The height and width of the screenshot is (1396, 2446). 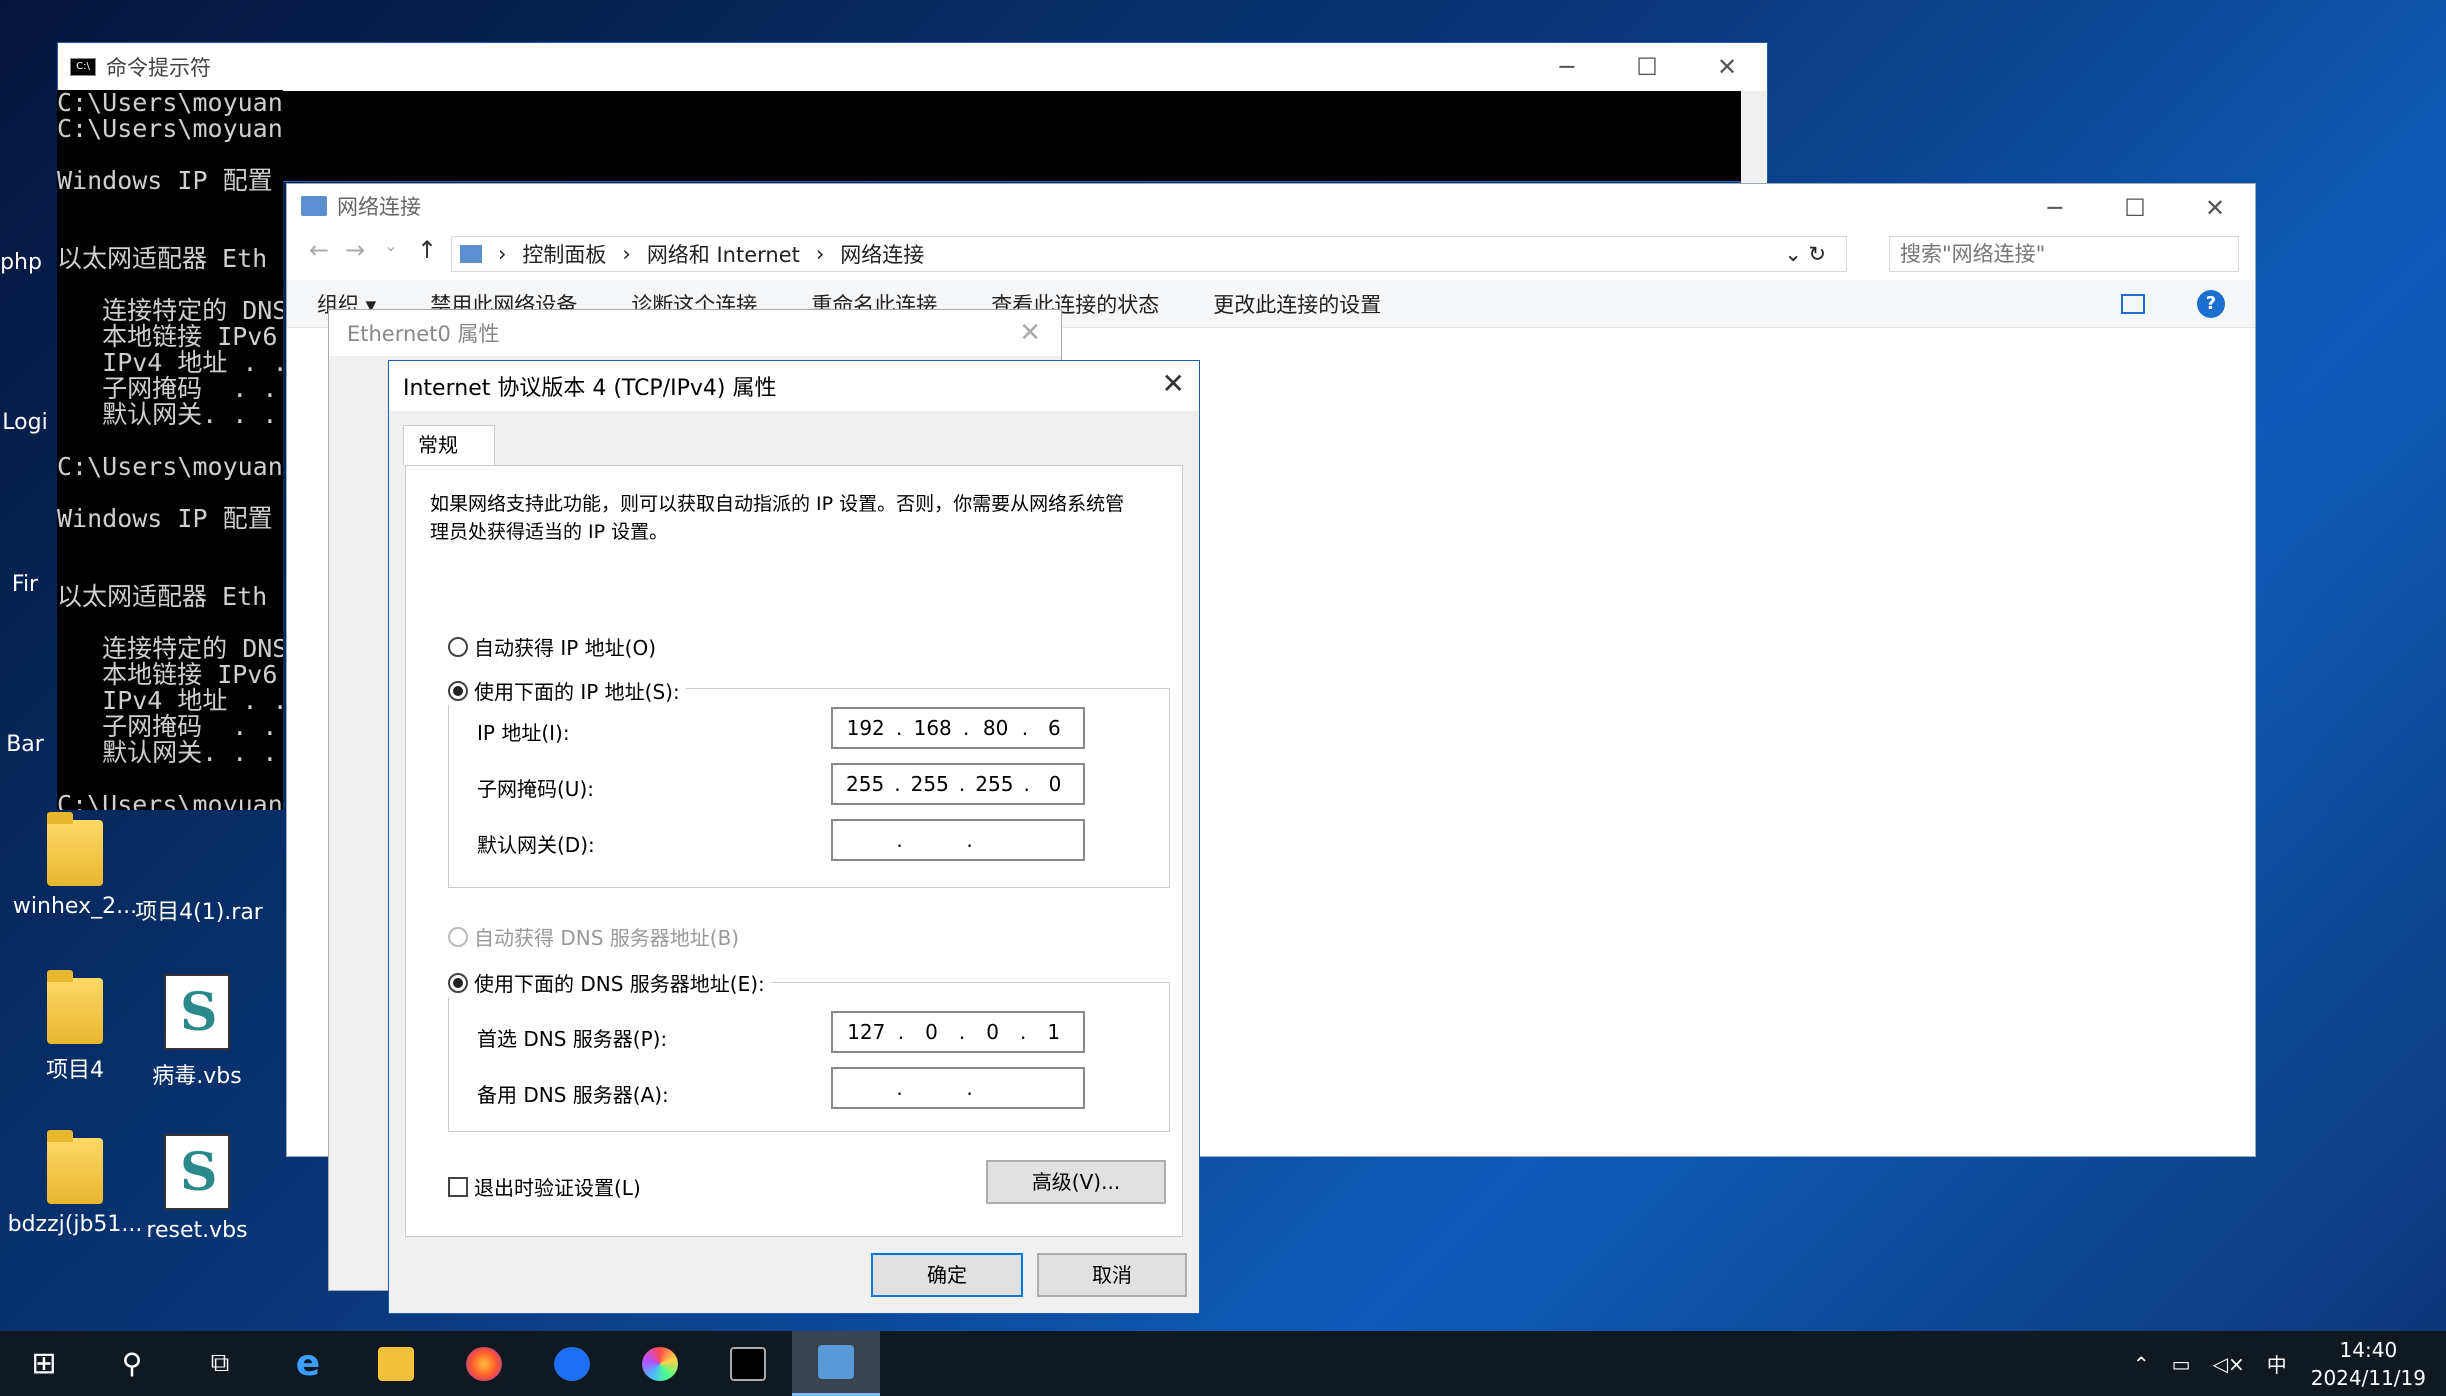 What do you see at coordinates (2141, 1364) in the screenshot?
I see `chevron-up-icon: ⌃` at bounding box center [2141, 1364].